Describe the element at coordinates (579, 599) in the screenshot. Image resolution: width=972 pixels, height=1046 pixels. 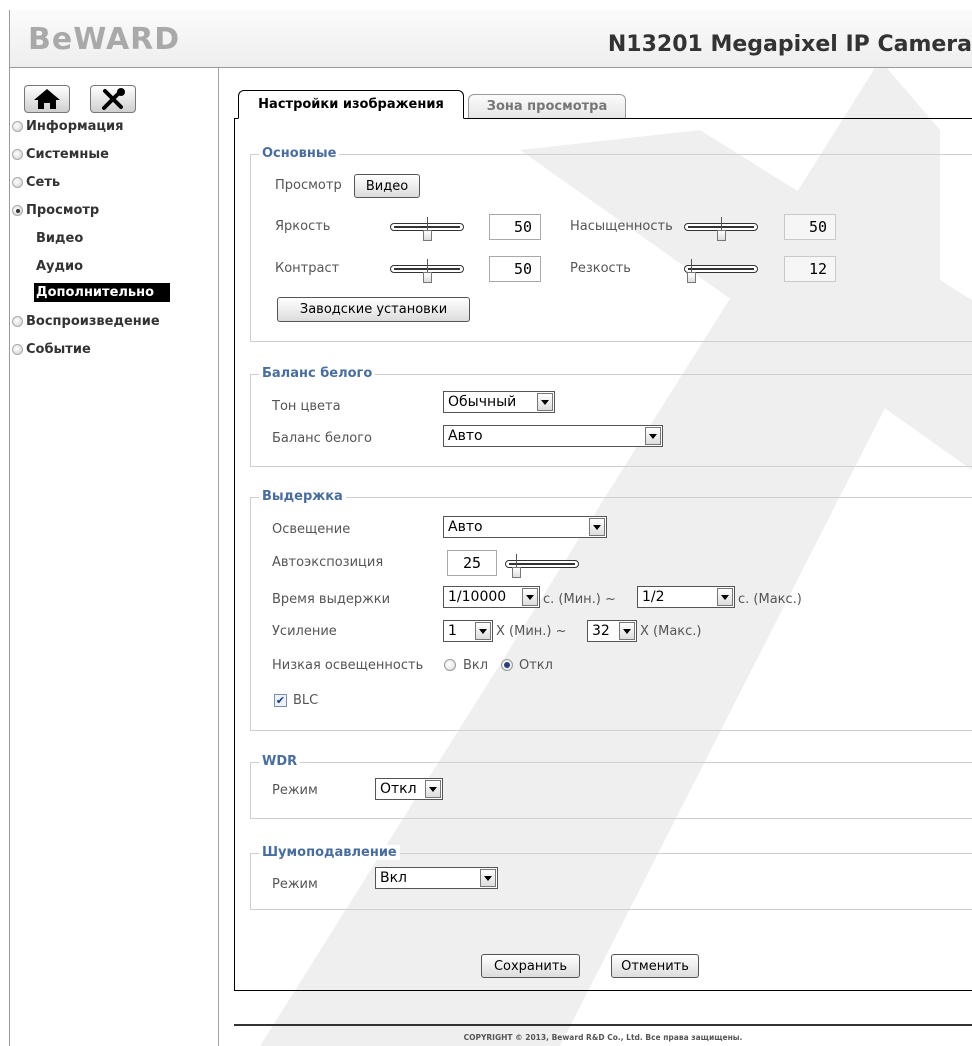
I see `shutter-min-unit: с. (Мин.) ~` at that location.